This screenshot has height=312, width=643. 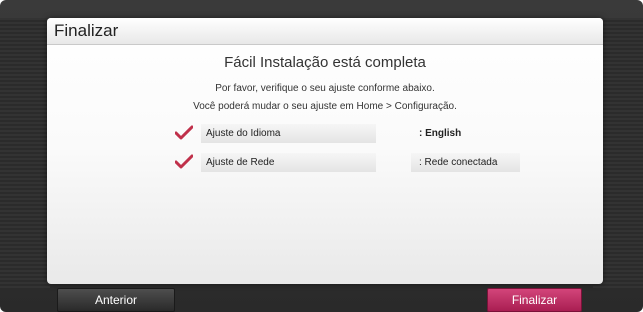 I want to click on setting-row-language: Ajuste do Idioma : English, so click(x=347, y=133).